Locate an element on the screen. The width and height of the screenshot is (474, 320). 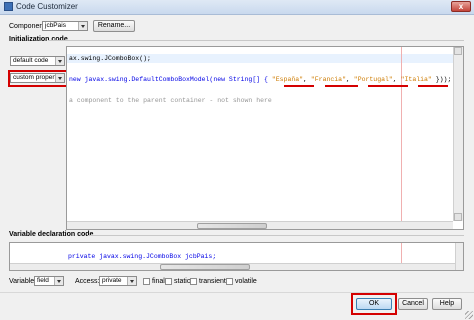
close-button: x is located at coordinates (461, 6).